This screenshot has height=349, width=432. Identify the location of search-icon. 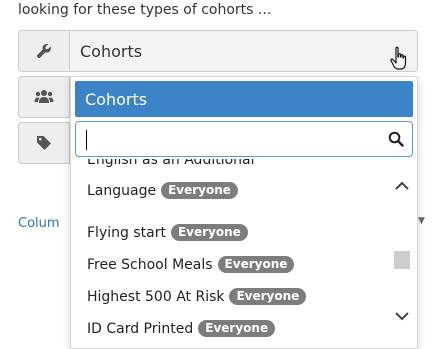
(396, 139).